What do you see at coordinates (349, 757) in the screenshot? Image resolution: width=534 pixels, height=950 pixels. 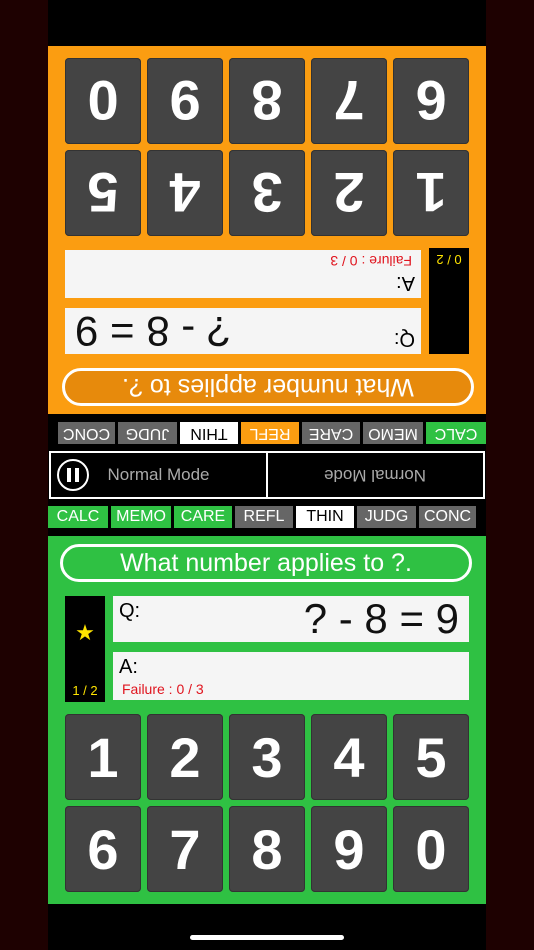 I see `key-4: 4` at bounding box center [349, 757].